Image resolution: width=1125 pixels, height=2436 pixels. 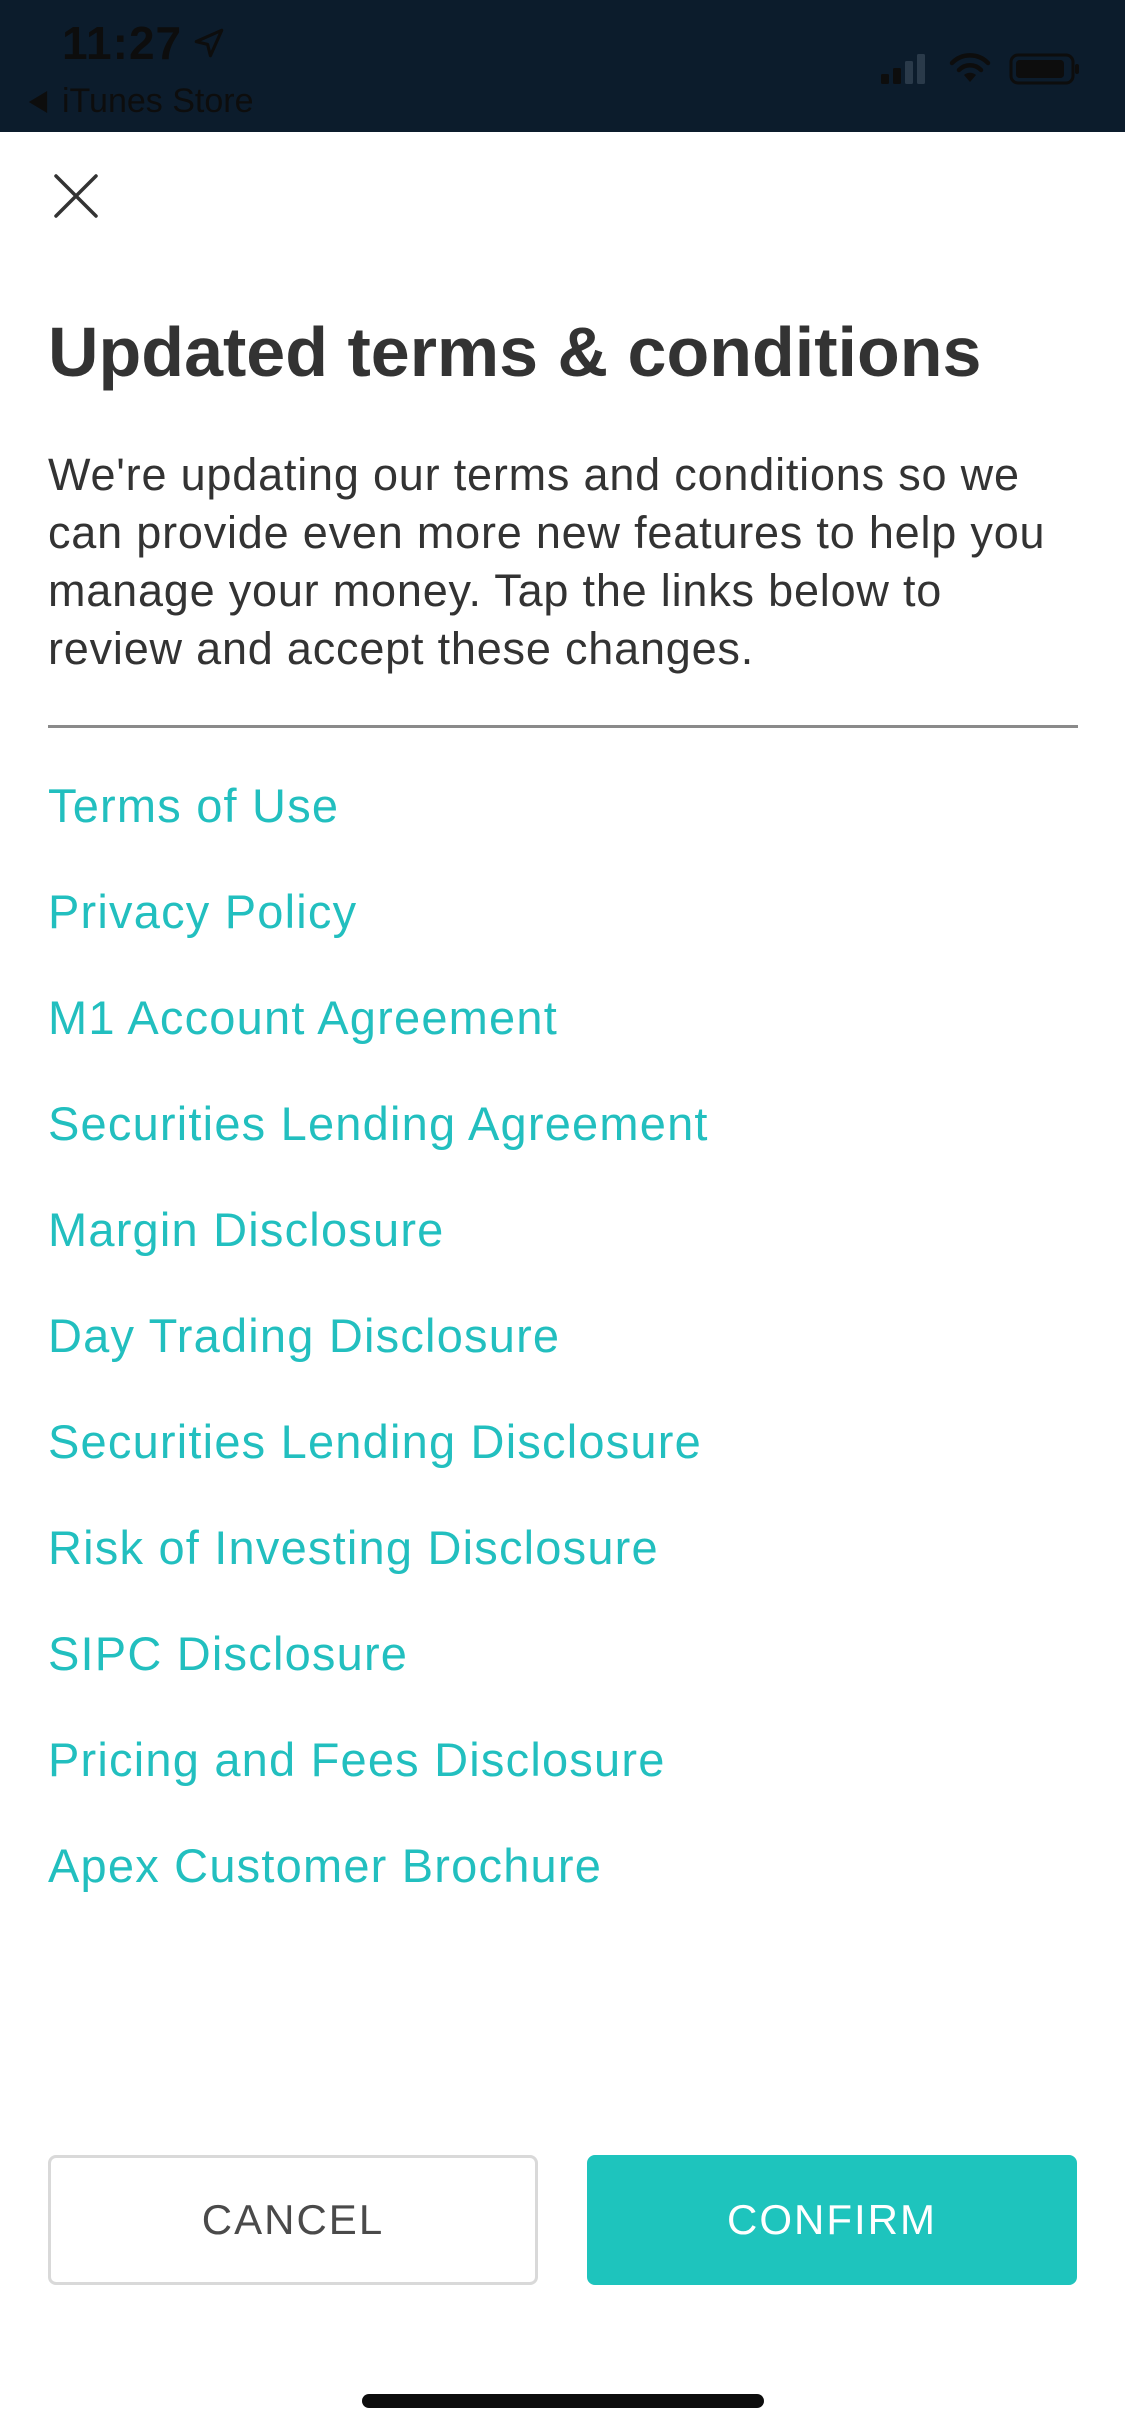 I want to click on back-to-app-link: iTunes Store, so click(x=141, y=101).